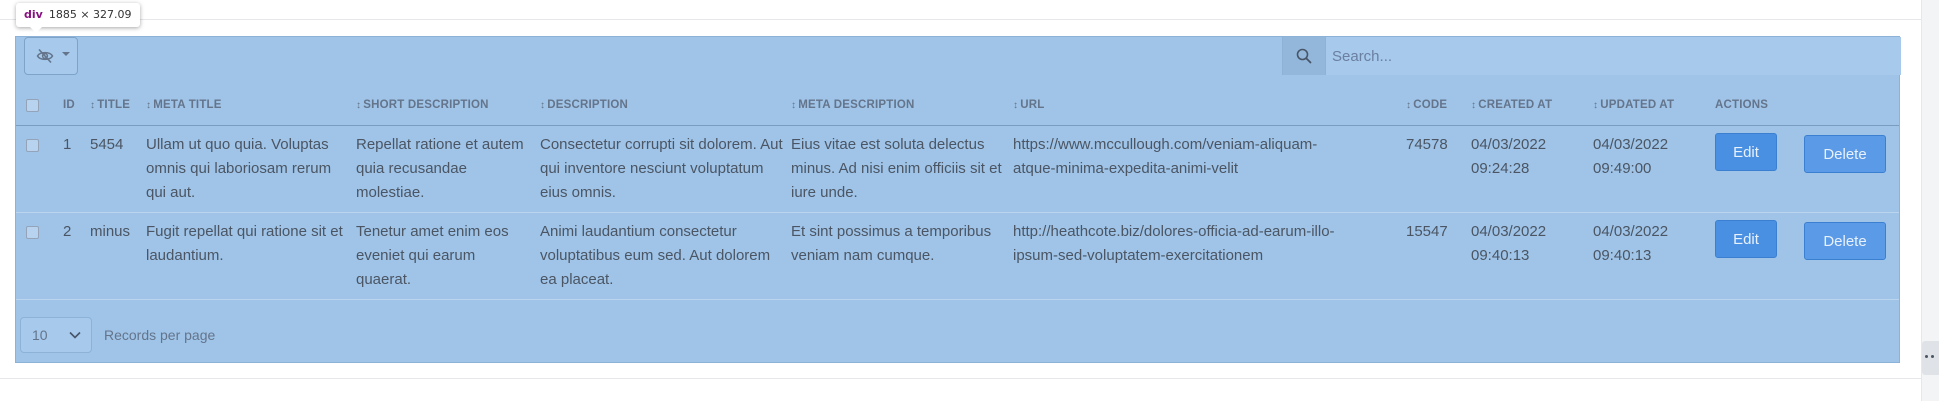  I want to click on cell-created-at: 04/03/2022 09:24:28, so click(1532, 169).